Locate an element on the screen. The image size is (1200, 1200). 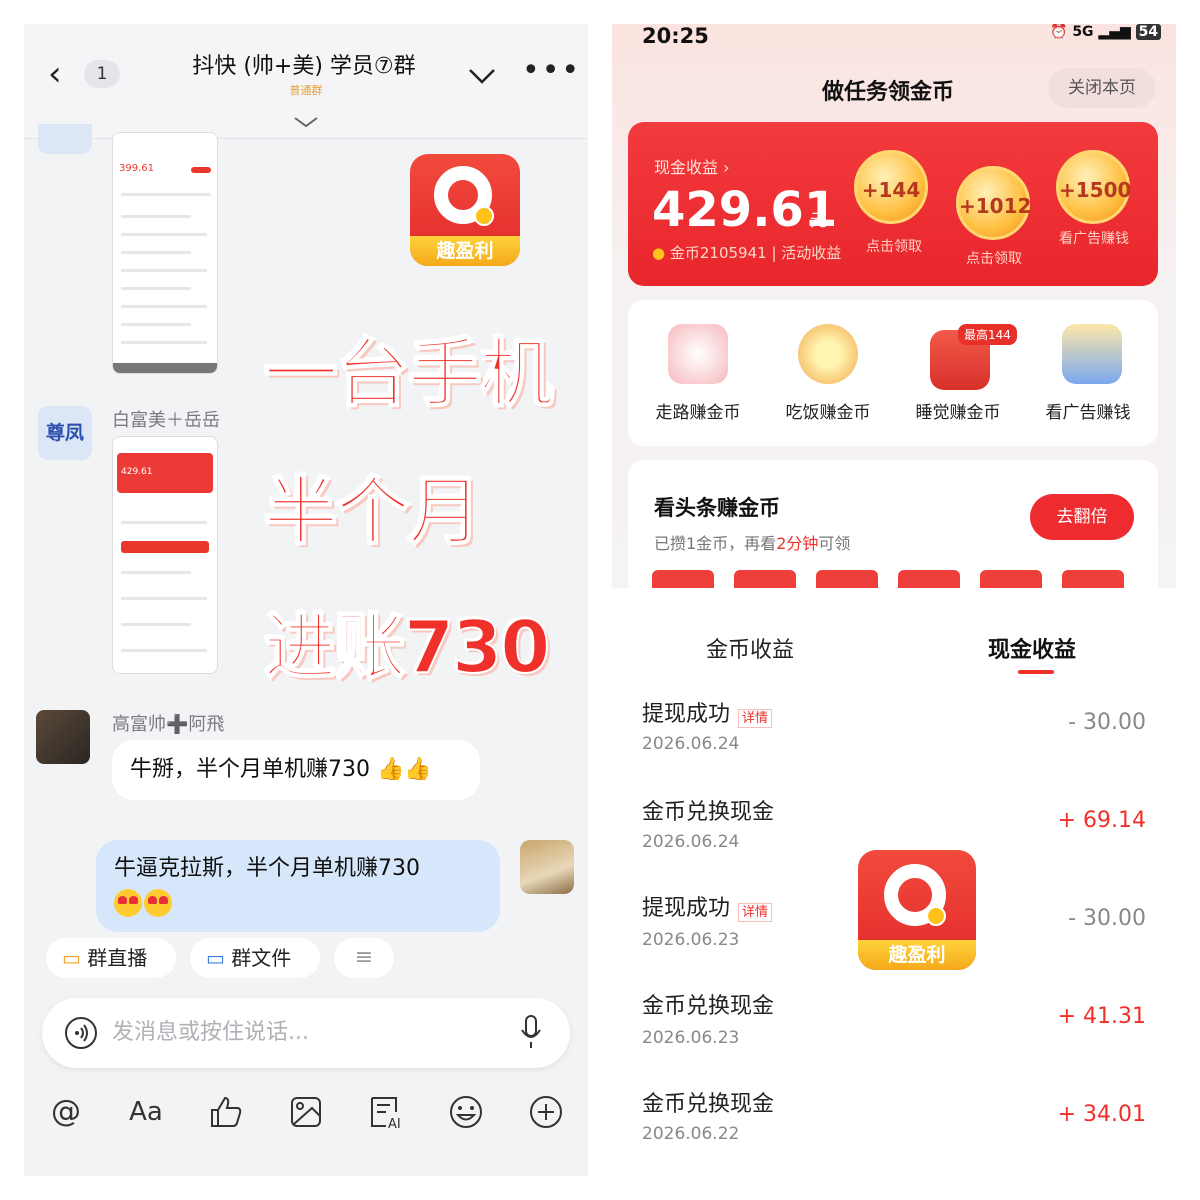
mini-balance: 399.61 is located at coordinates (136, 168).